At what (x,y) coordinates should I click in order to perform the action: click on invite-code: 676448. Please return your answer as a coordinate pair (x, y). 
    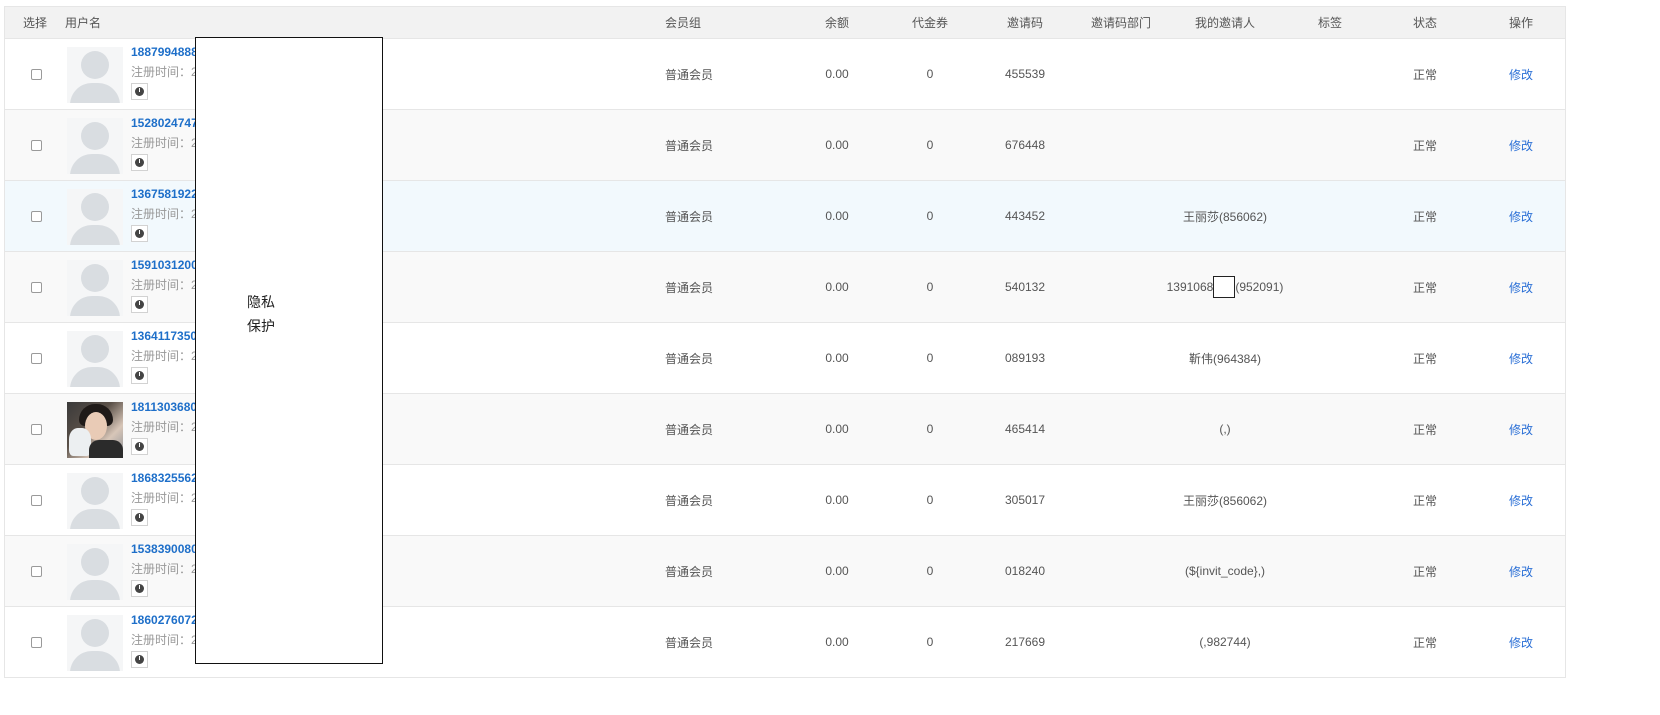
    Looking at the image, I should click on (1025, 145).